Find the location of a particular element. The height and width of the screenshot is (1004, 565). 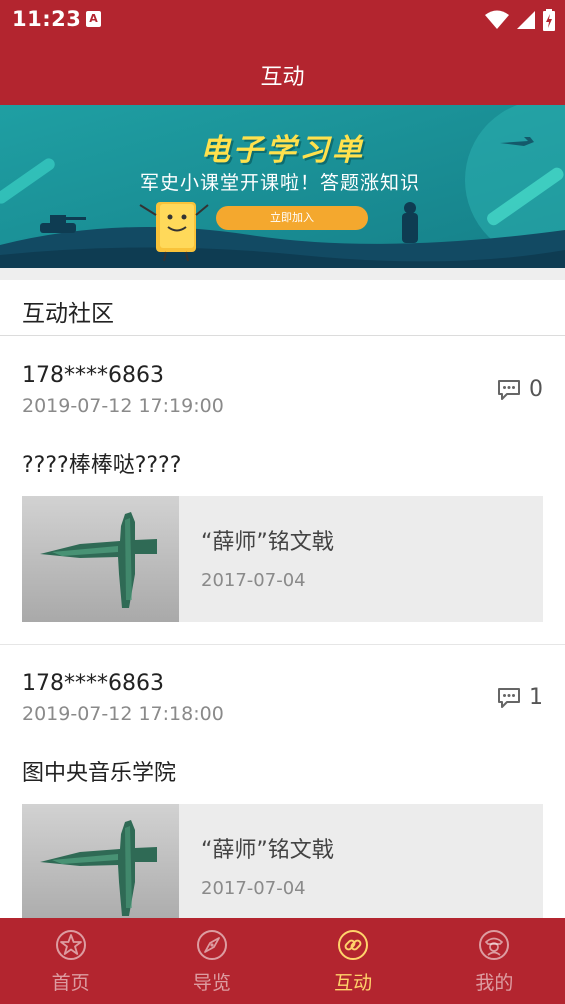

bottom-navigation: 首页 导览 互动 我的 is located at coordinates (282, 961).